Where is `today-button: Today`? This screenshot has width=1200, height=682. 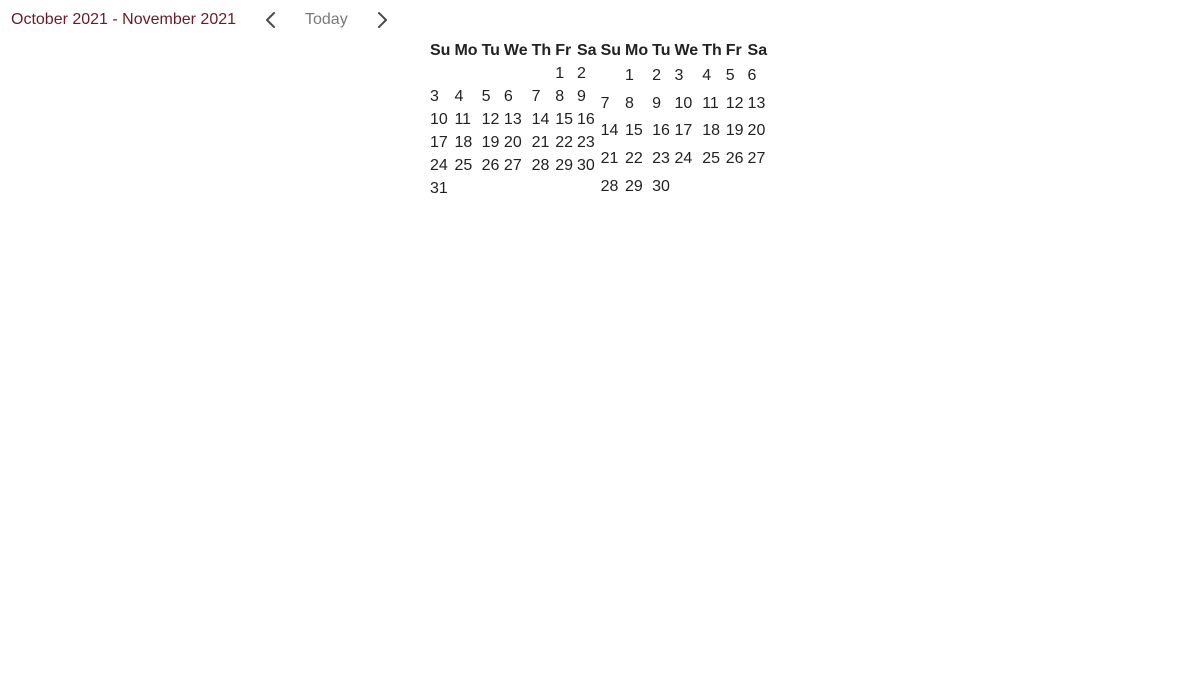 today-button: Today is located at coordinates (326, 20).